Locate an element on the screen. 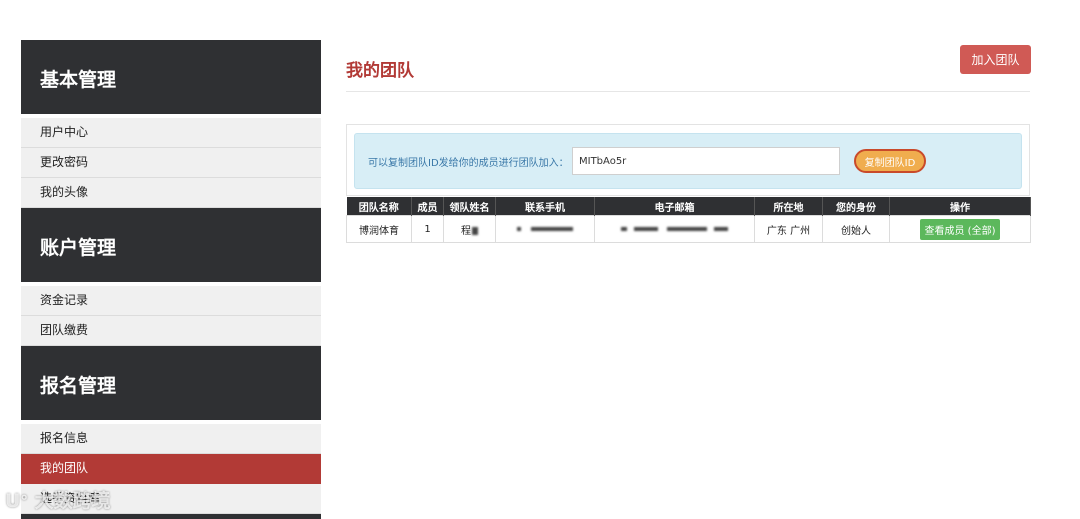  col-header-role: 您的身份 is located at coordinates (856, 206).